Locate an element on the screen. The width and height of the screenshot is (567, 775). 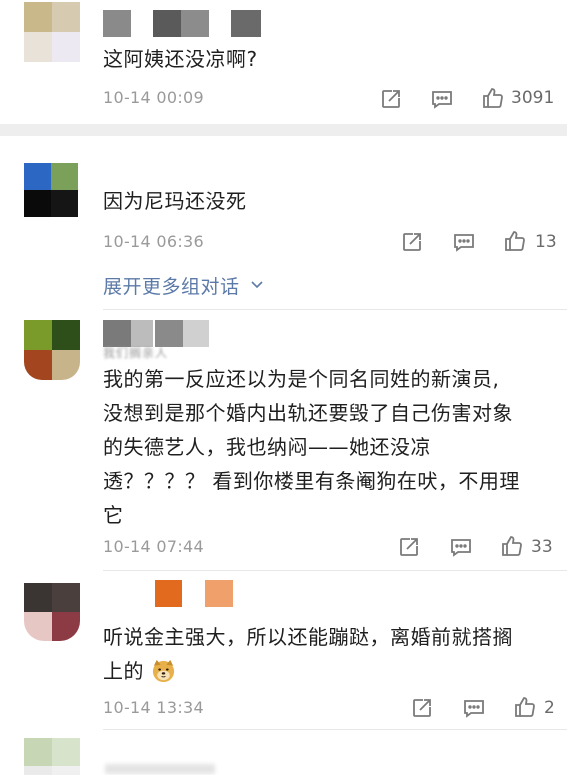
comment-text-line: 没想到是那个婚内出轨还要毁了自己伤害对象 is located at coordinates (308, 413).